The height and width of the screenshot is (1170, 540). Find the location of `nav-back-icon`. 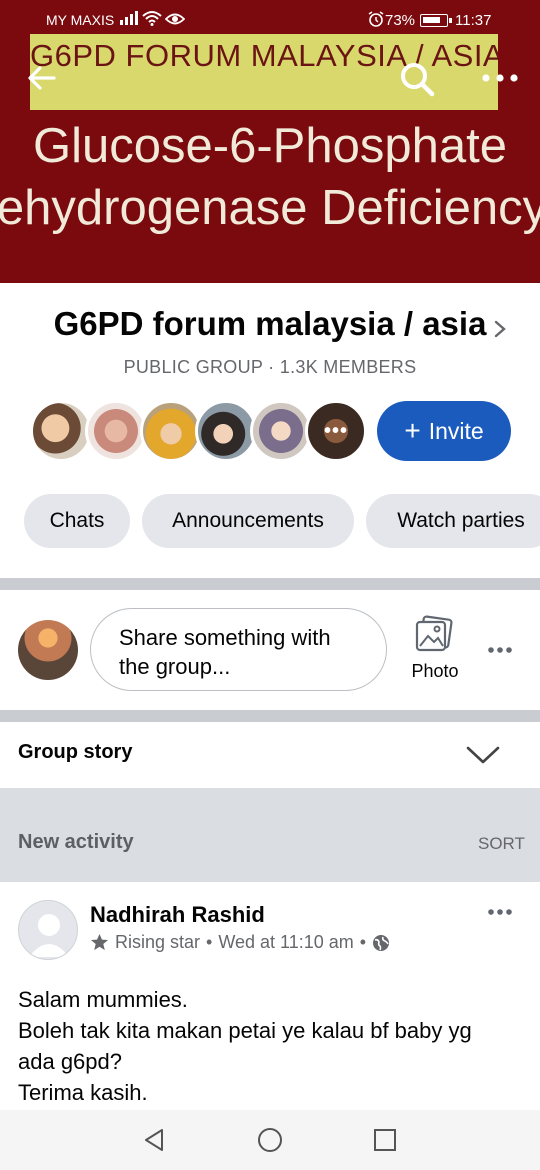

nav-back-icon is located at coordinates (155, 1140).